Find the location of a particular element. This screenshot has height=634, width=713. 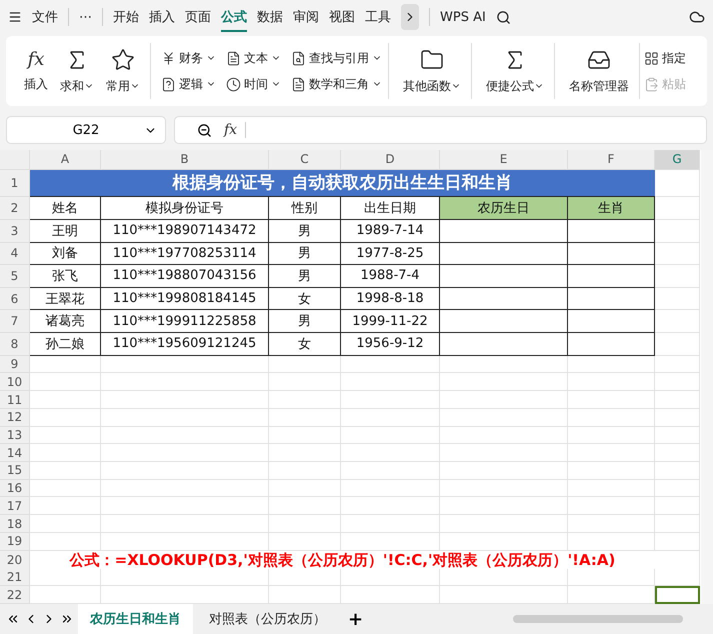

row-header: 17 is located at coordinates (15, 506).